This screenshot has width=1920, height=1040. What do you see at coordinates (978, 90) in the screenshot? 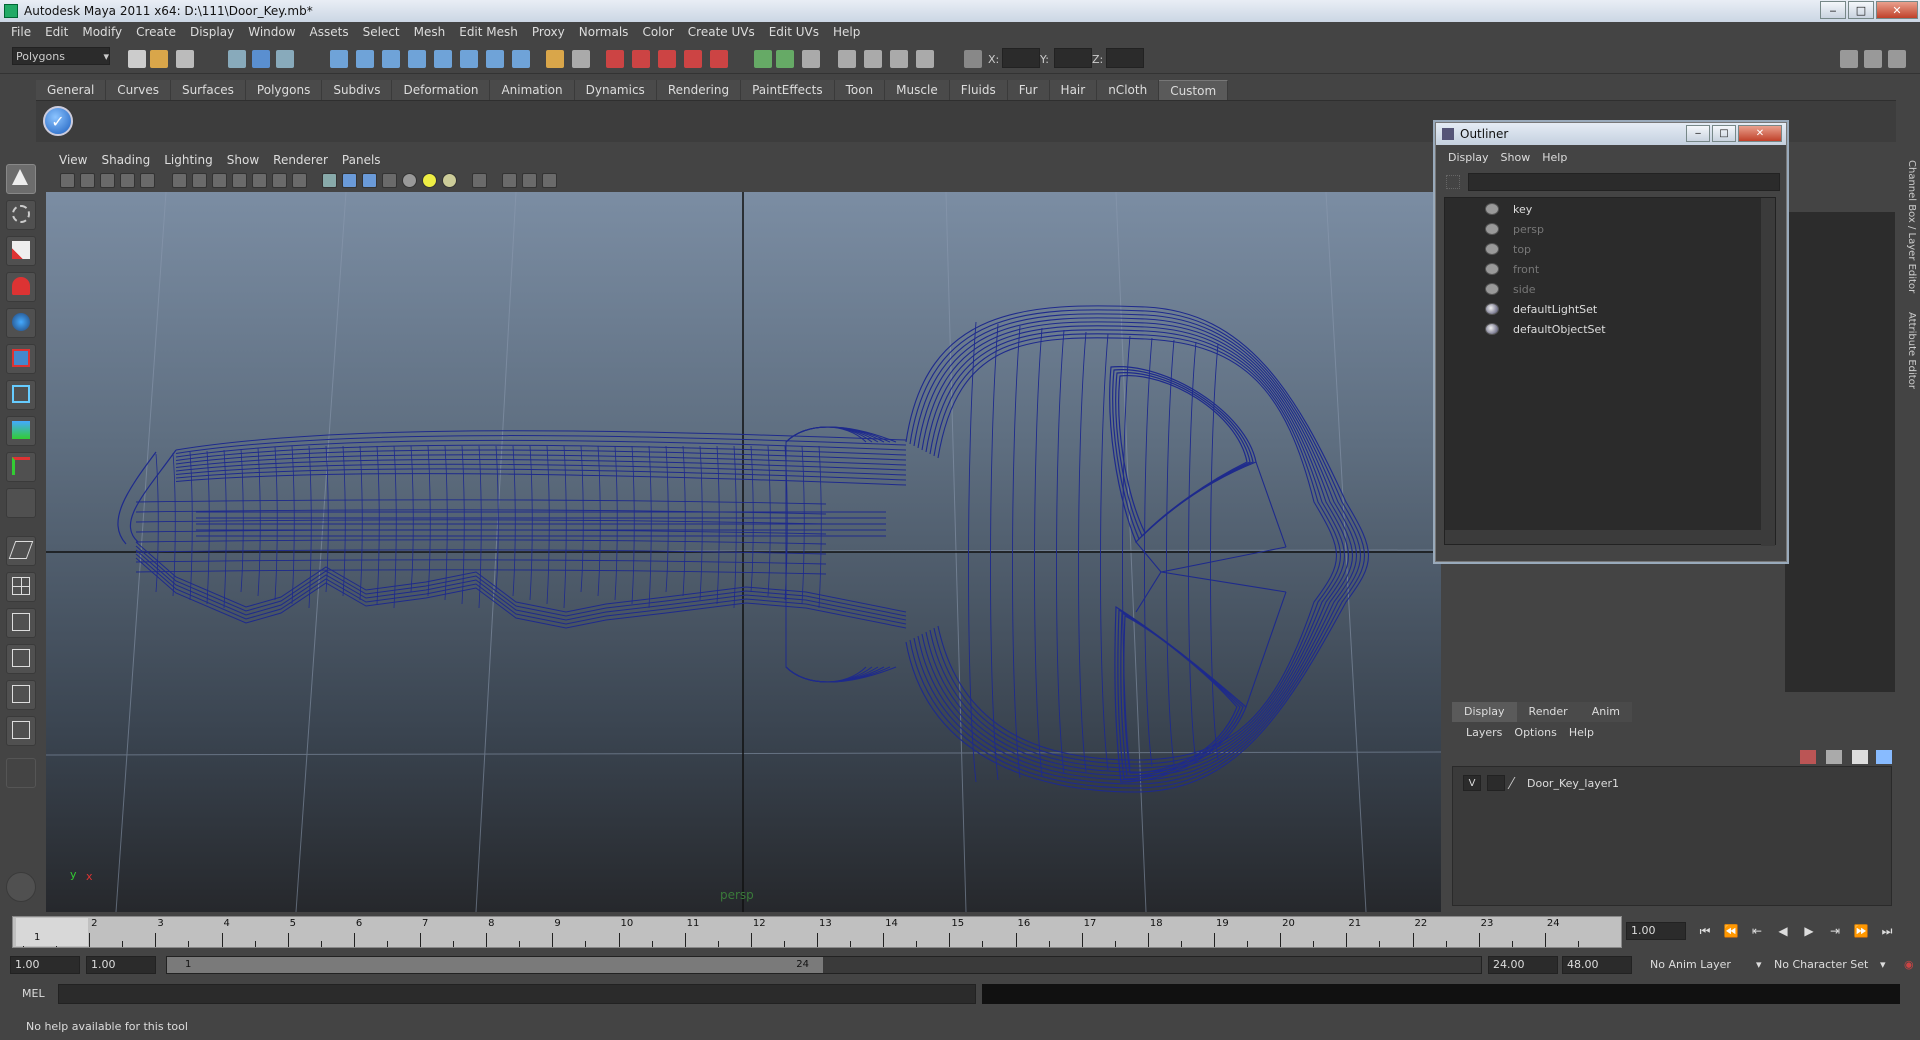
I see `tab-fluids: Fluids` at bounding box center [978, 90].